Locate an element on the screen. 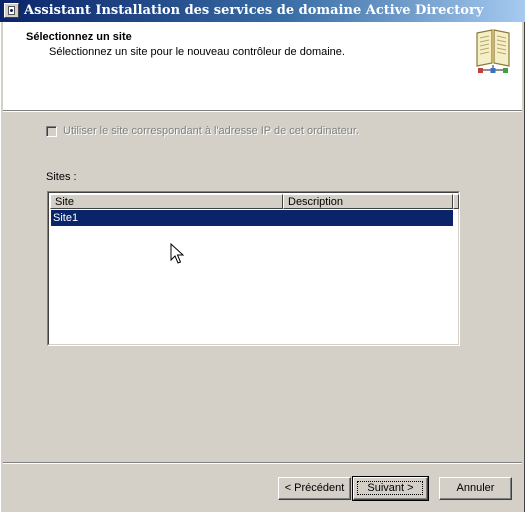 This screenshot has height=512, width=525. column-header-filler is located at coordinates (456, 201).